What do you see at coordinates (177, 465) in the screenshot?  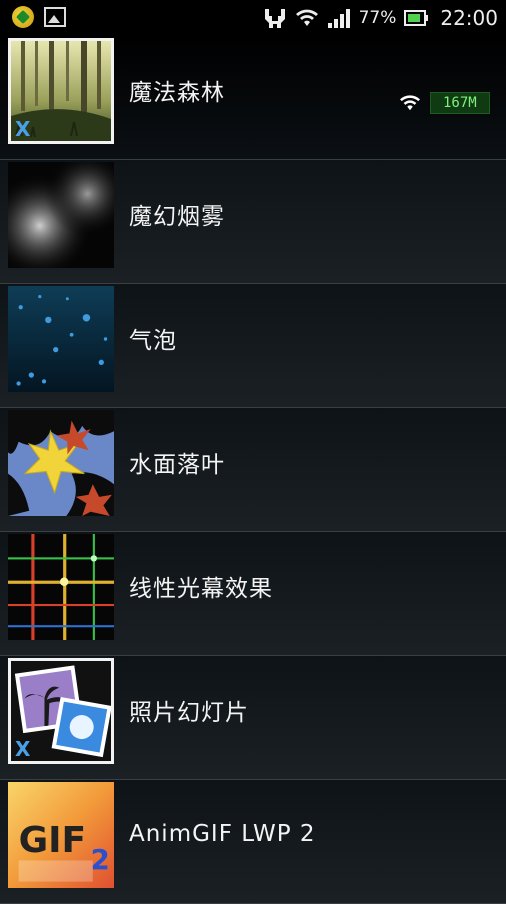 I see `wallpaper-name: 水面落叶` at bounding box center [177, 465].